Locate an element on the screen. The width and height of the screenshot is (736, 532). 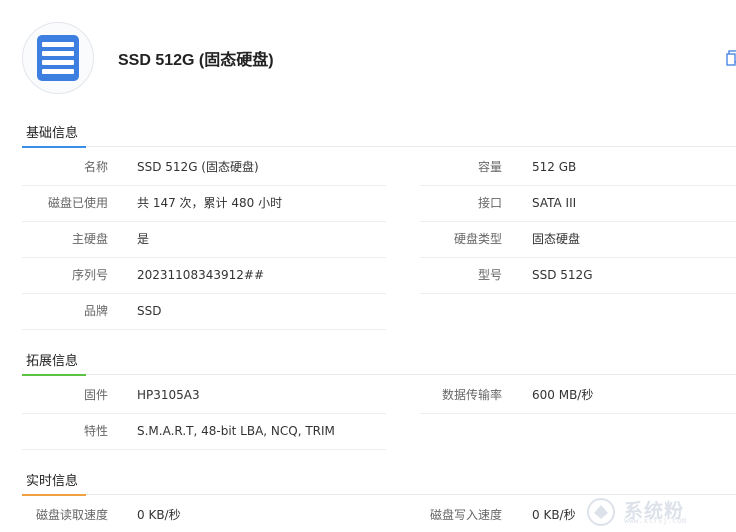
section-extended-title: 拓展信息 is located at coordinates (52, 361).